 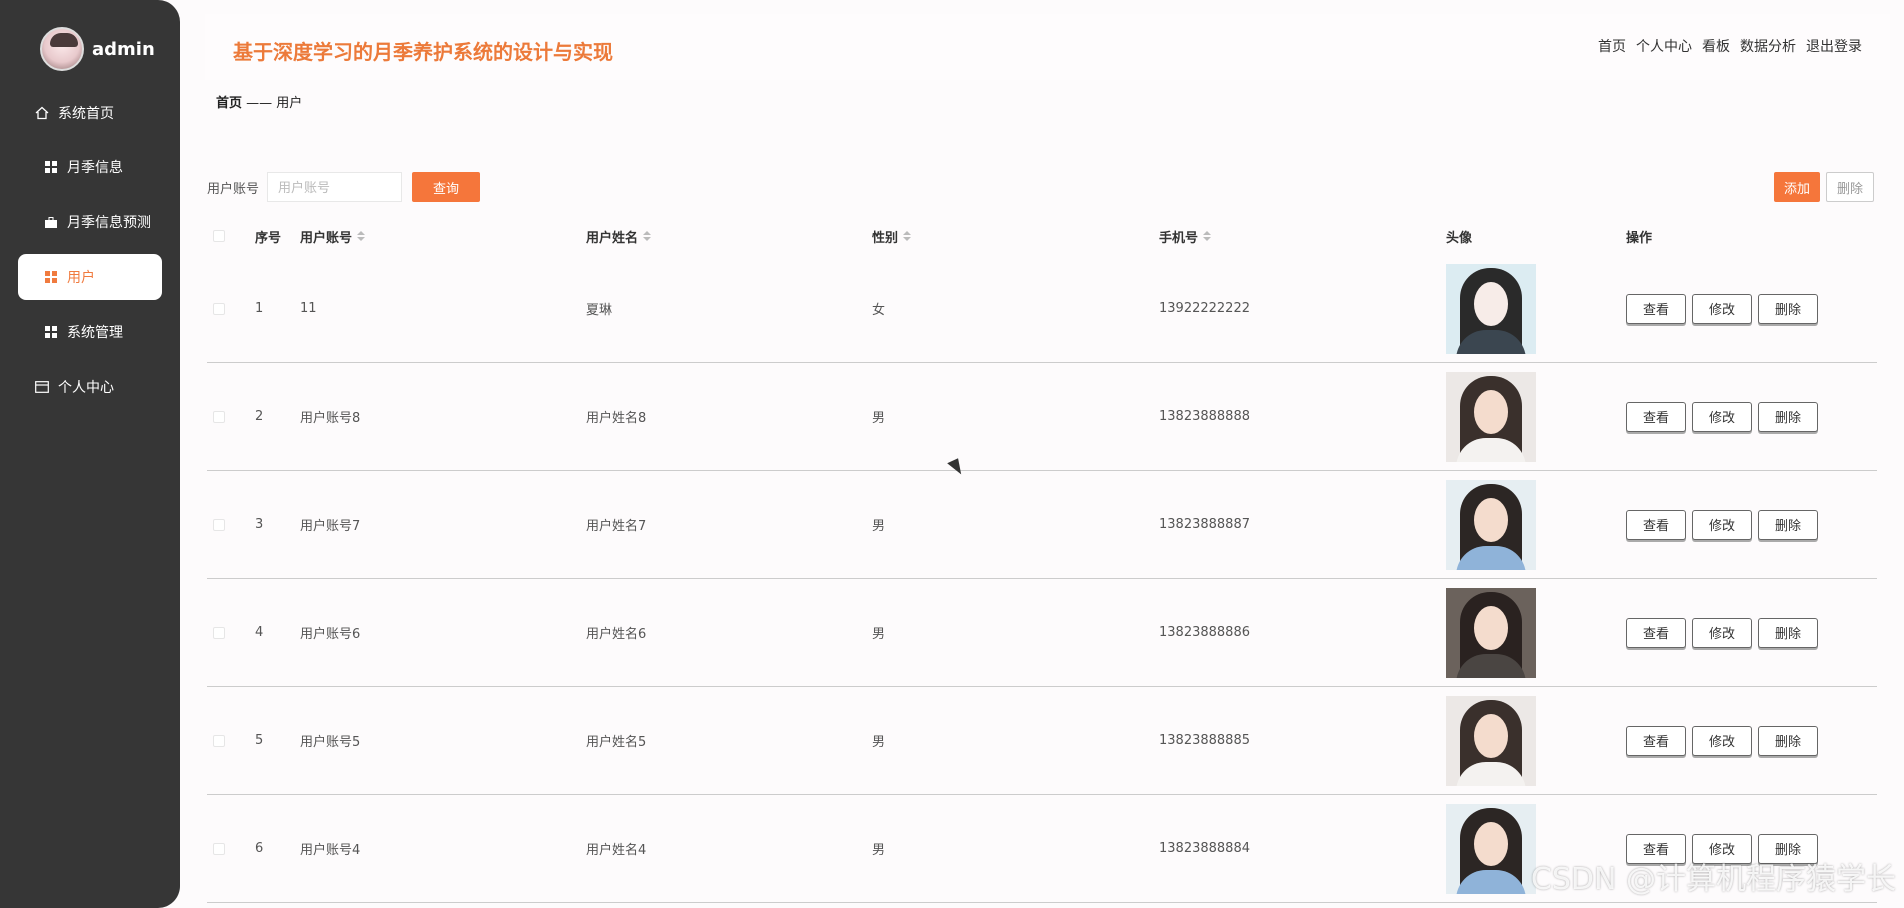 What do you see at coordinates (289, 103) in the screenshot?
I see `breadcrumb-current: 用户` at bounding box center [289, 103].